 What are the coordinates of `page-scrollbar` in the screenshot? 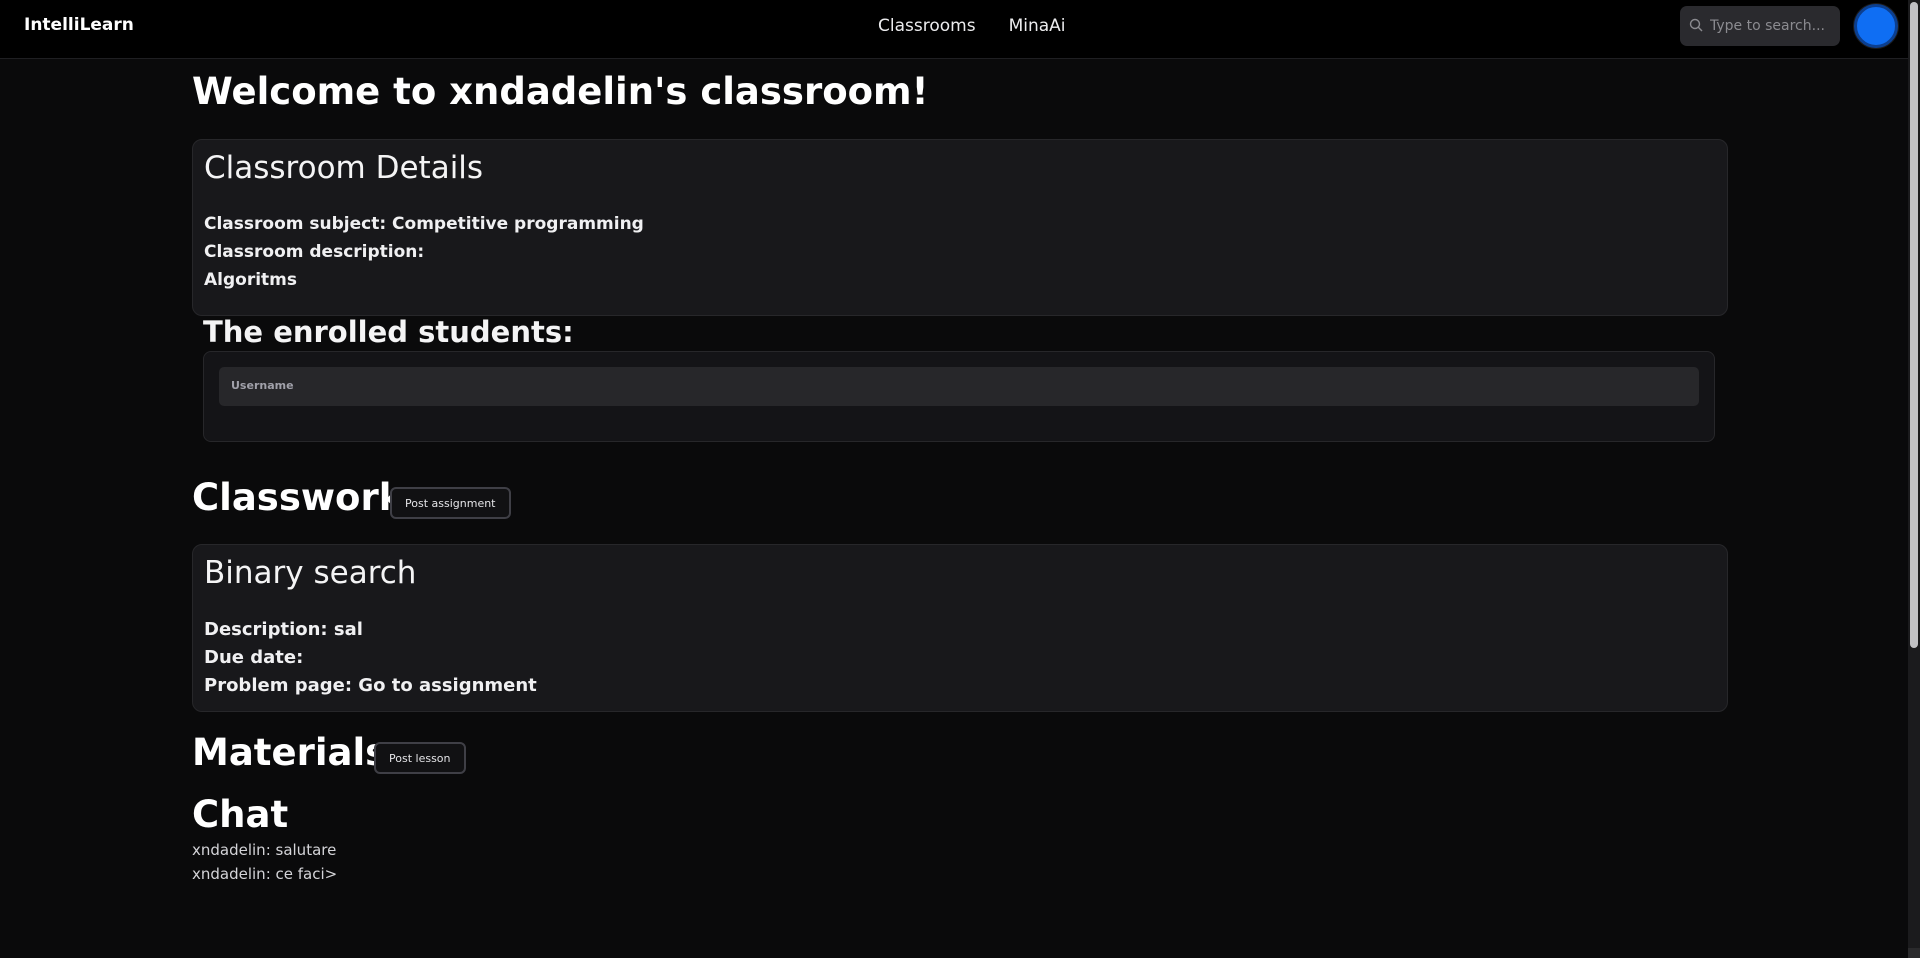 It's located at (1914, 479).